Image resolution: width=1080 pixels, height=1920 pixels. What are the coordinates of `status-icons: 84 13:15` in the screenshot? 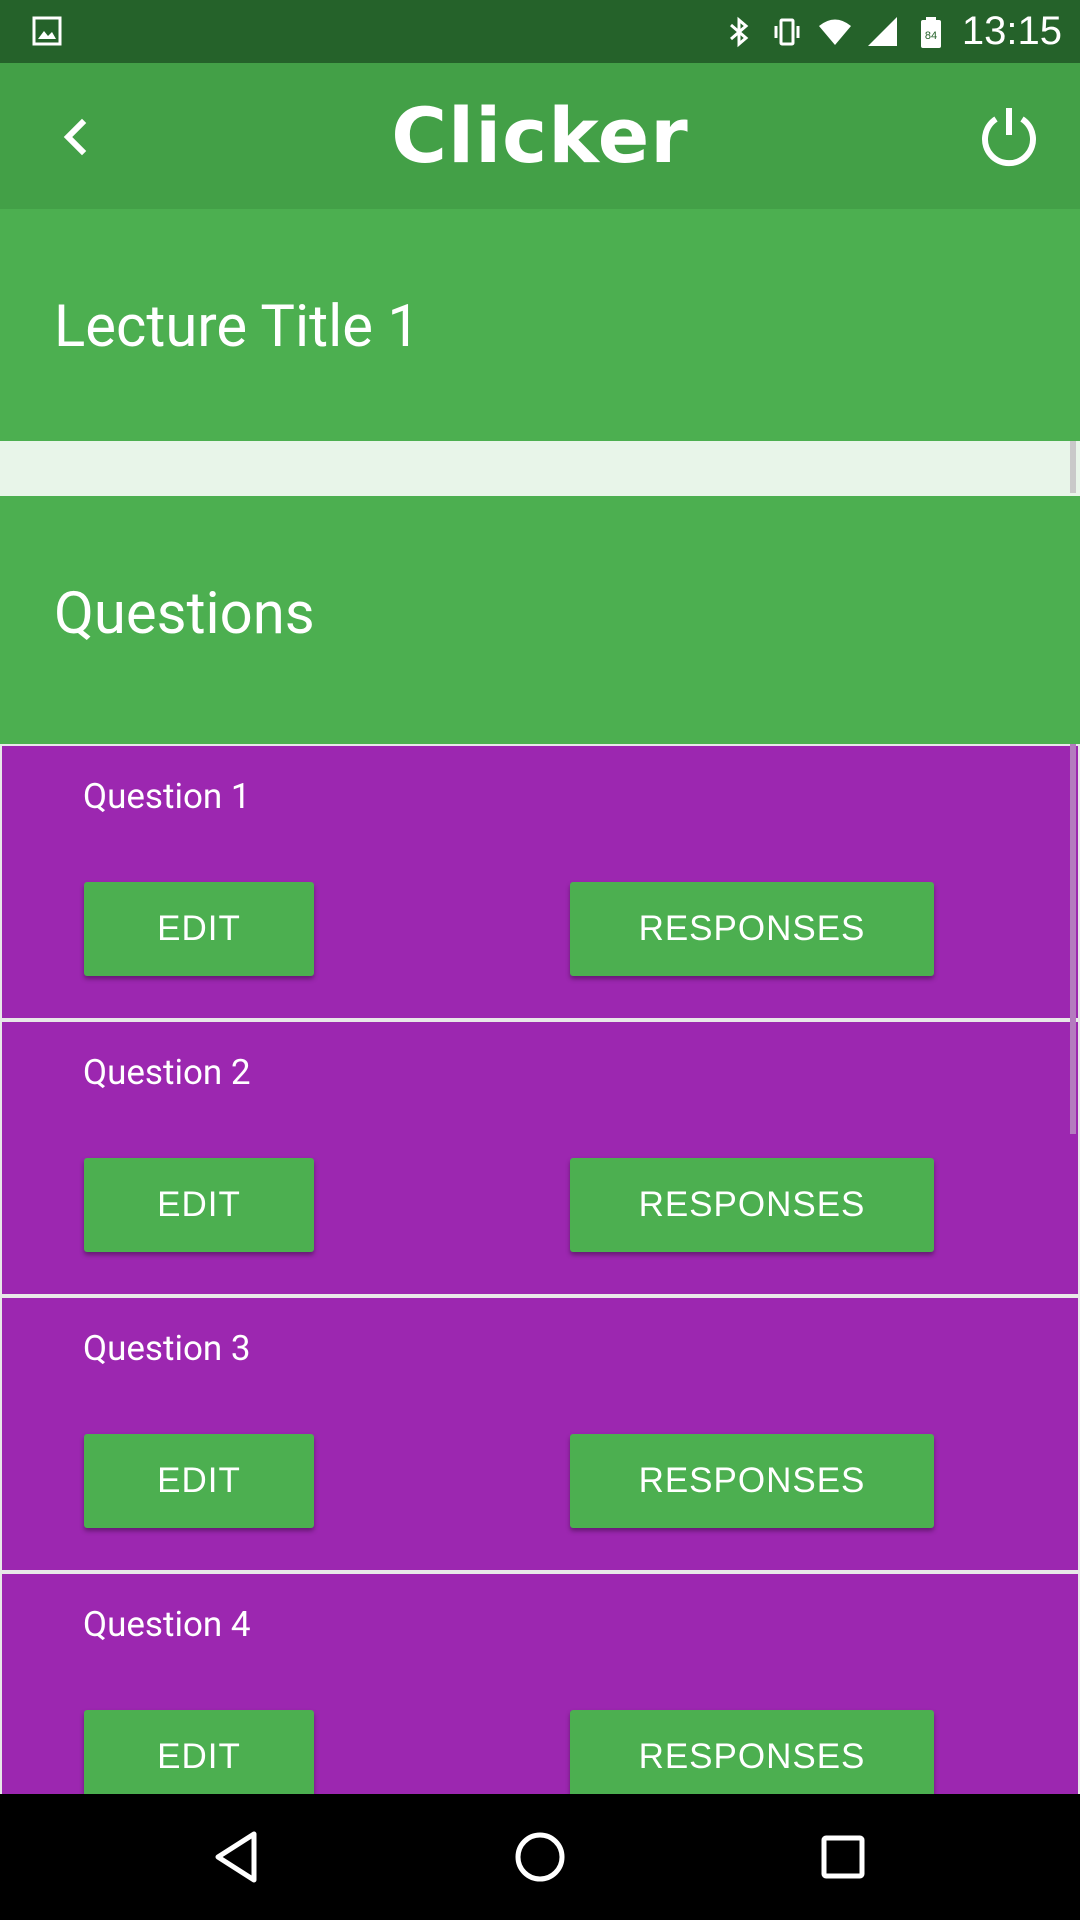 It's located at (892, 31).